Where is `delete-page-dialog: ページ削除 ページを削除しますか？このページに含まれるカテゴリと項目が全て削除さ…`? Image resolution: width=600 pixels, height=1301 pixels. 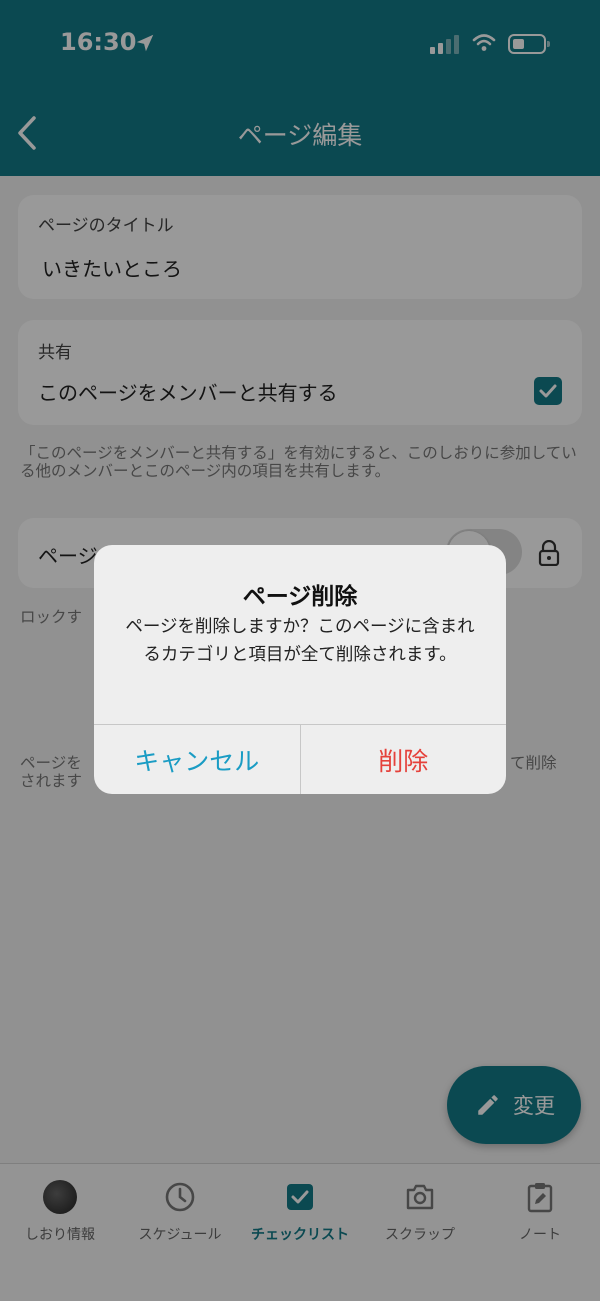 delete-page-dialog: ページ削除 ページを削除しますか？このページに含まれるカテゴリと項目が全て削除さ… is located at coordinates (300, 669).